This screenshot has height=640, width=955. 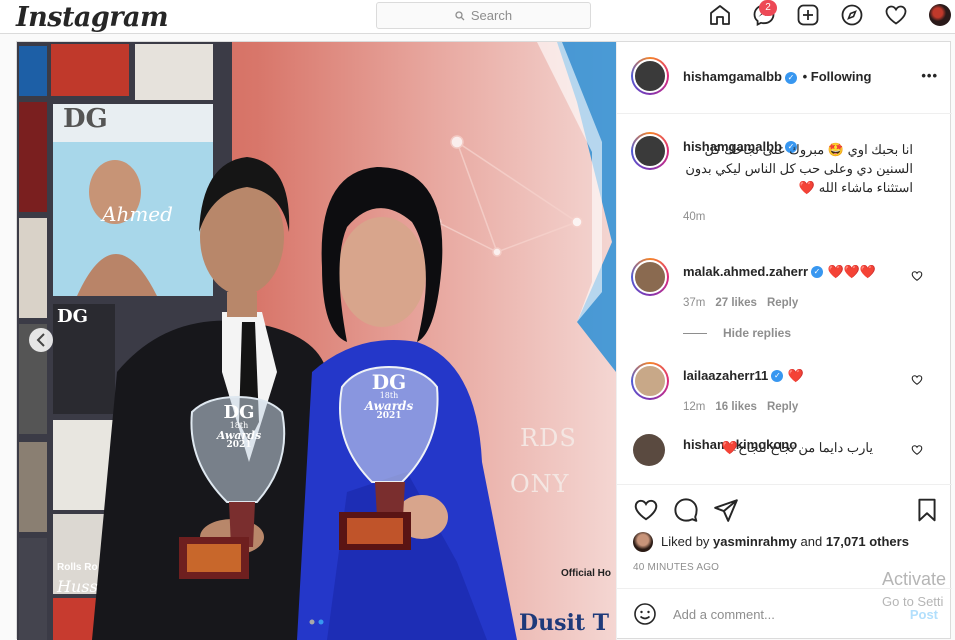 What do you see at coordinates (768, 8) in the screenshot?
I see `notification-badge: 2` at bounding box center [768, 8].